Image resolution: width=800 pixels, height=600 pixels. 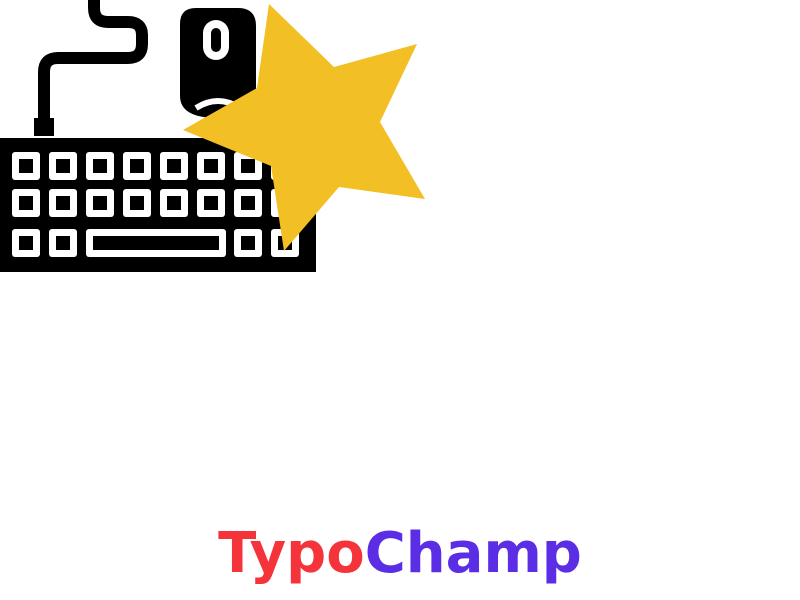 I want to click on brand-wordmark-part1: Typo, so click(x=291, y=553).